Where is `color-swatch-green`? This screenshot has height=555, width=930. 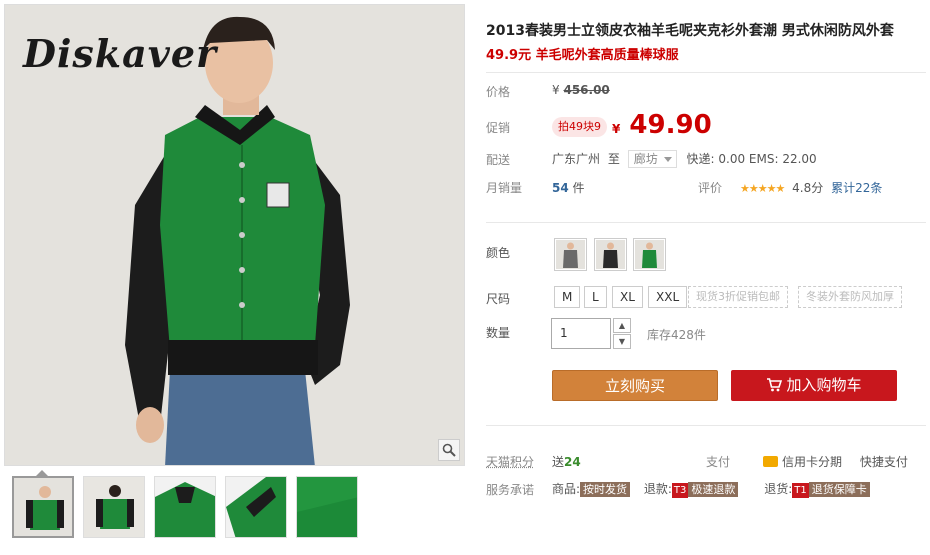 color-swatch-green is located at coordinates (649, 254).